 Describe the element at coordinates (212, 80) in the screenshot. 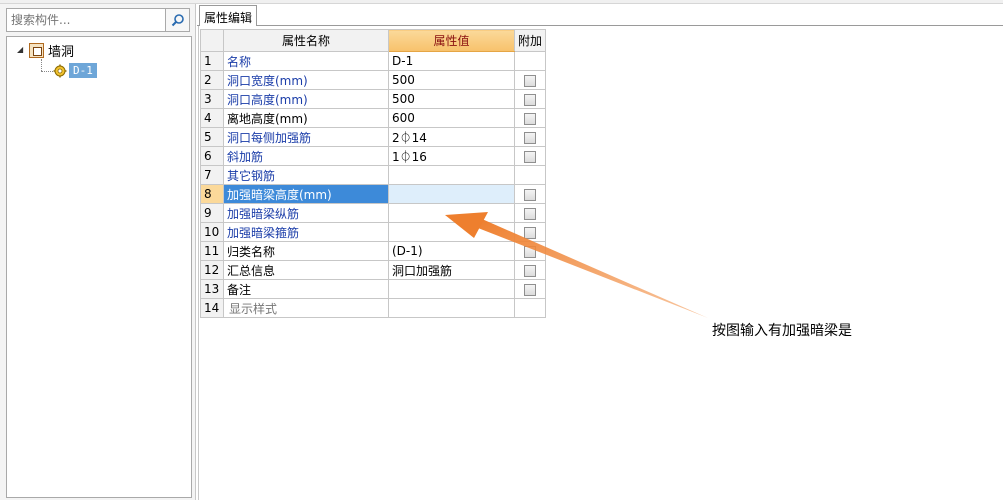

I see `row-number: 2` at that location.